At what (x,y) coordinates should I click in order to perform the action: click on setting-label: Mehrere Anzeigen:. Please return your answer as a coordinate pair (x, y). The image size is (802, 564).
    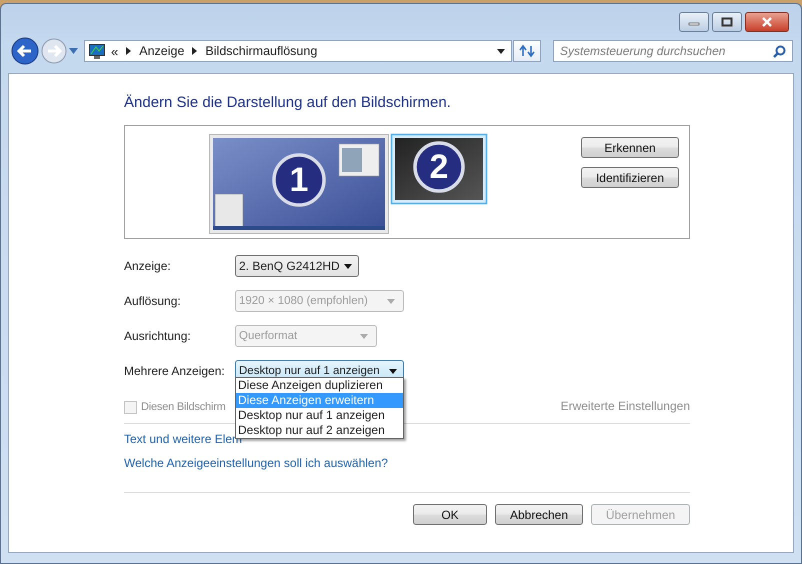
    Looking at the image, I should click on (175, 371).